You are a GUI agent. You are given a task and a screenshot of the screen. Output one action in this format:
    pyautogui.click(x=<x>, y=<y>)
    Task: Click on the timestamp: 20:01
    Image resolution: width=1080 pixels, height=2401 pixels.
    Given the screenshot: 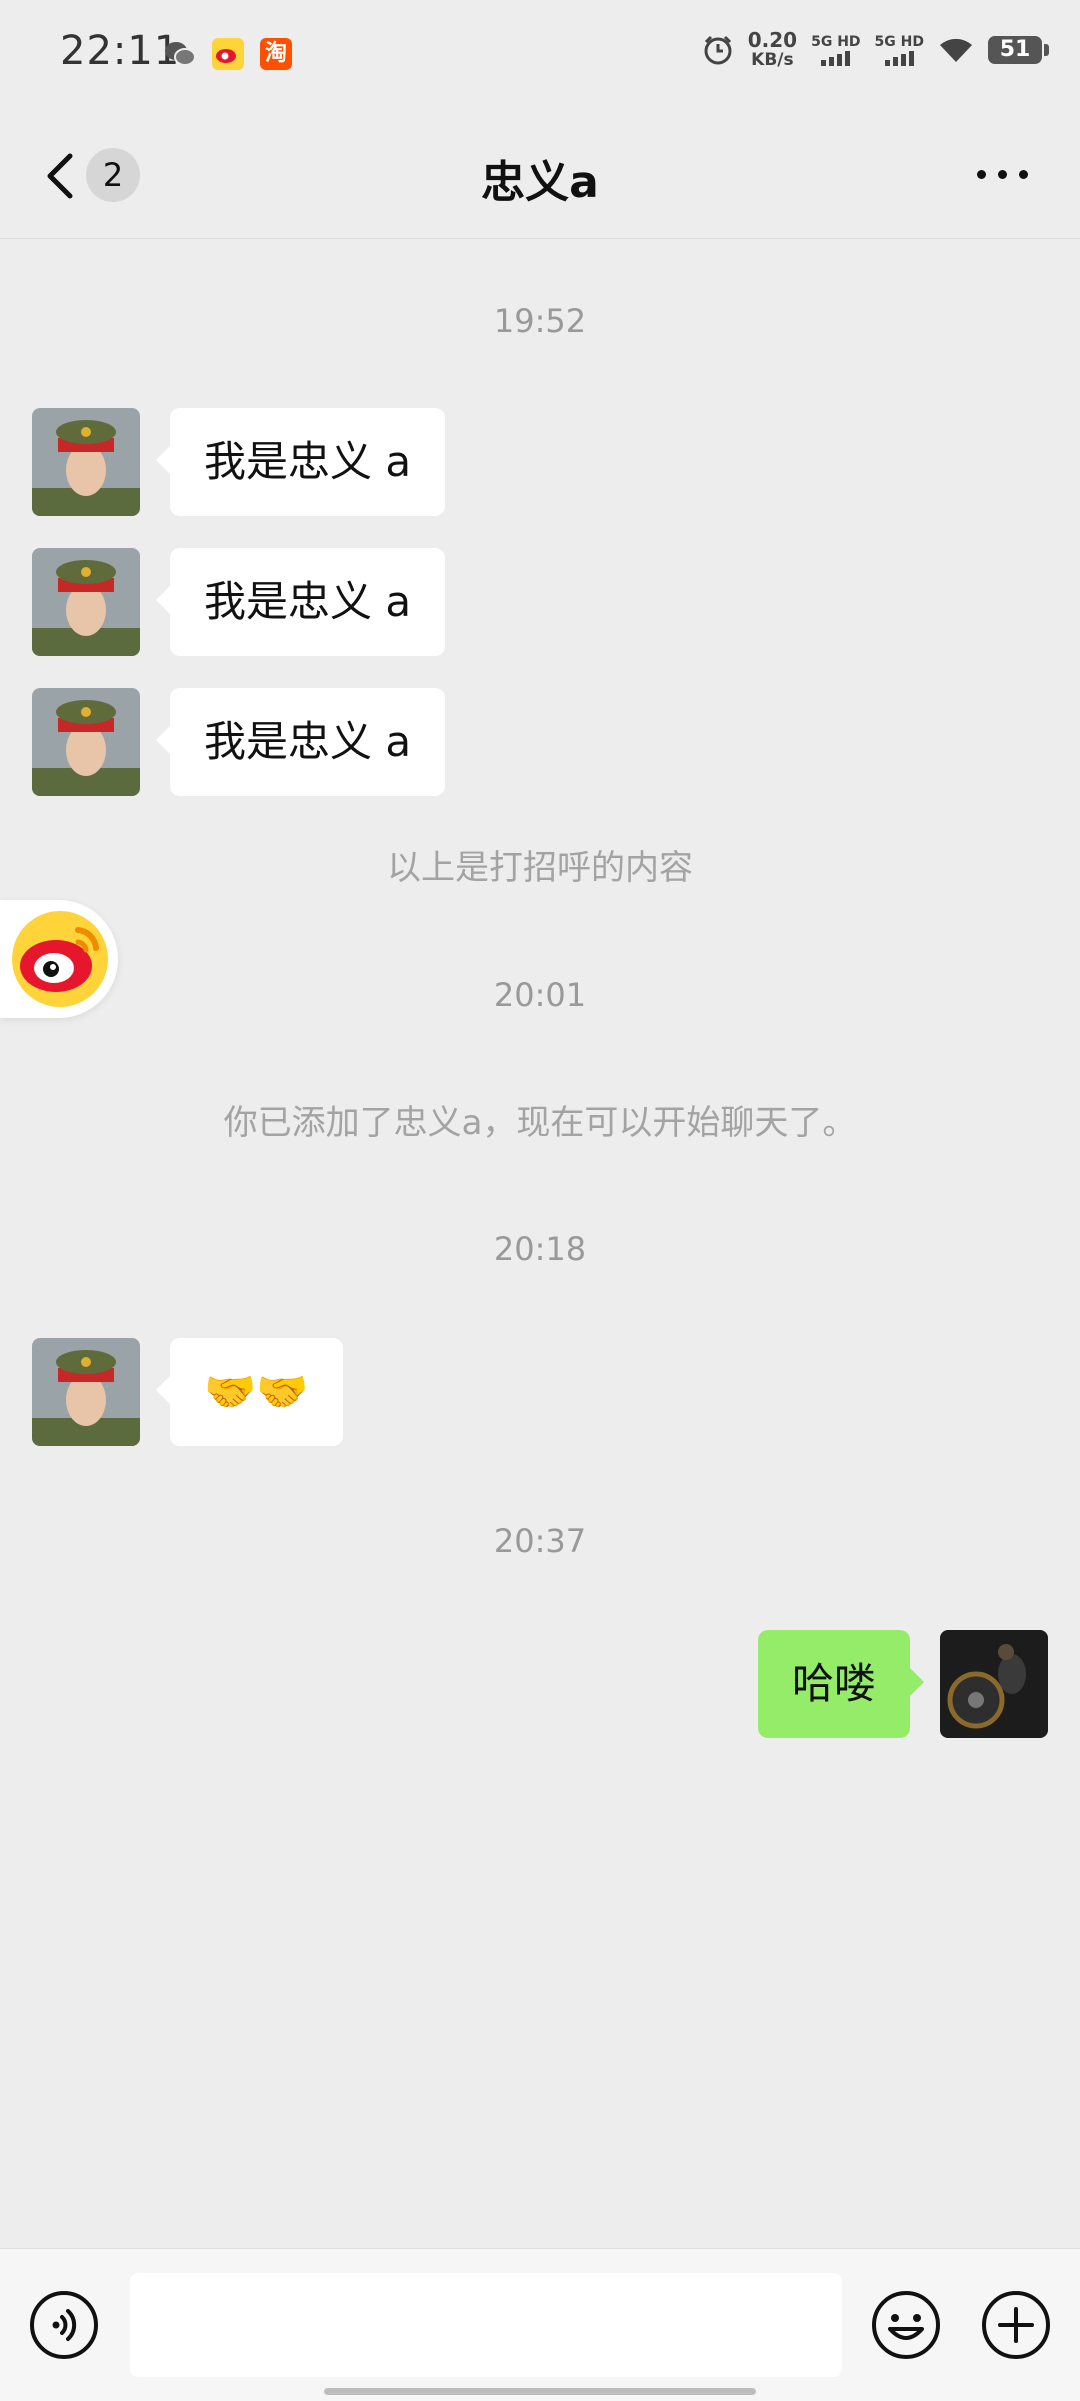 What is the action you would take?
    pyautogui.click(x=540, y=995)
    